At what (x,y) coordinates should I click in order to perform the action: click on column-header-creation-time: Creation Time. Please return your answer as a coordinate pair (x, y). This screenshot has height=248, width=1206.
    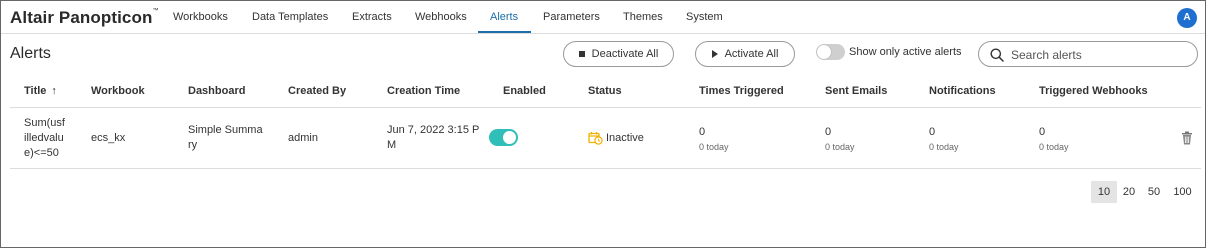
    Looking at the image, I should click on (423, 91).